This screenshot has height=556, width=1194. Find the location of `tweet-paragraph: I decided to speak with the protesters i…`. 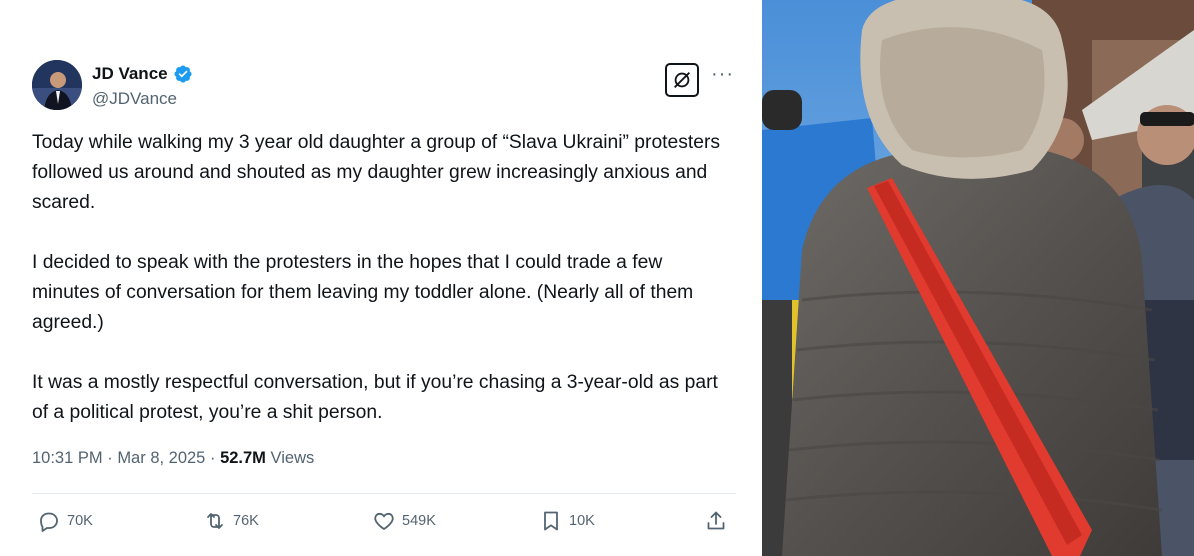

tweet-paragraph: I decided to speak with the protesters i… is located at coordinates (363, 292).